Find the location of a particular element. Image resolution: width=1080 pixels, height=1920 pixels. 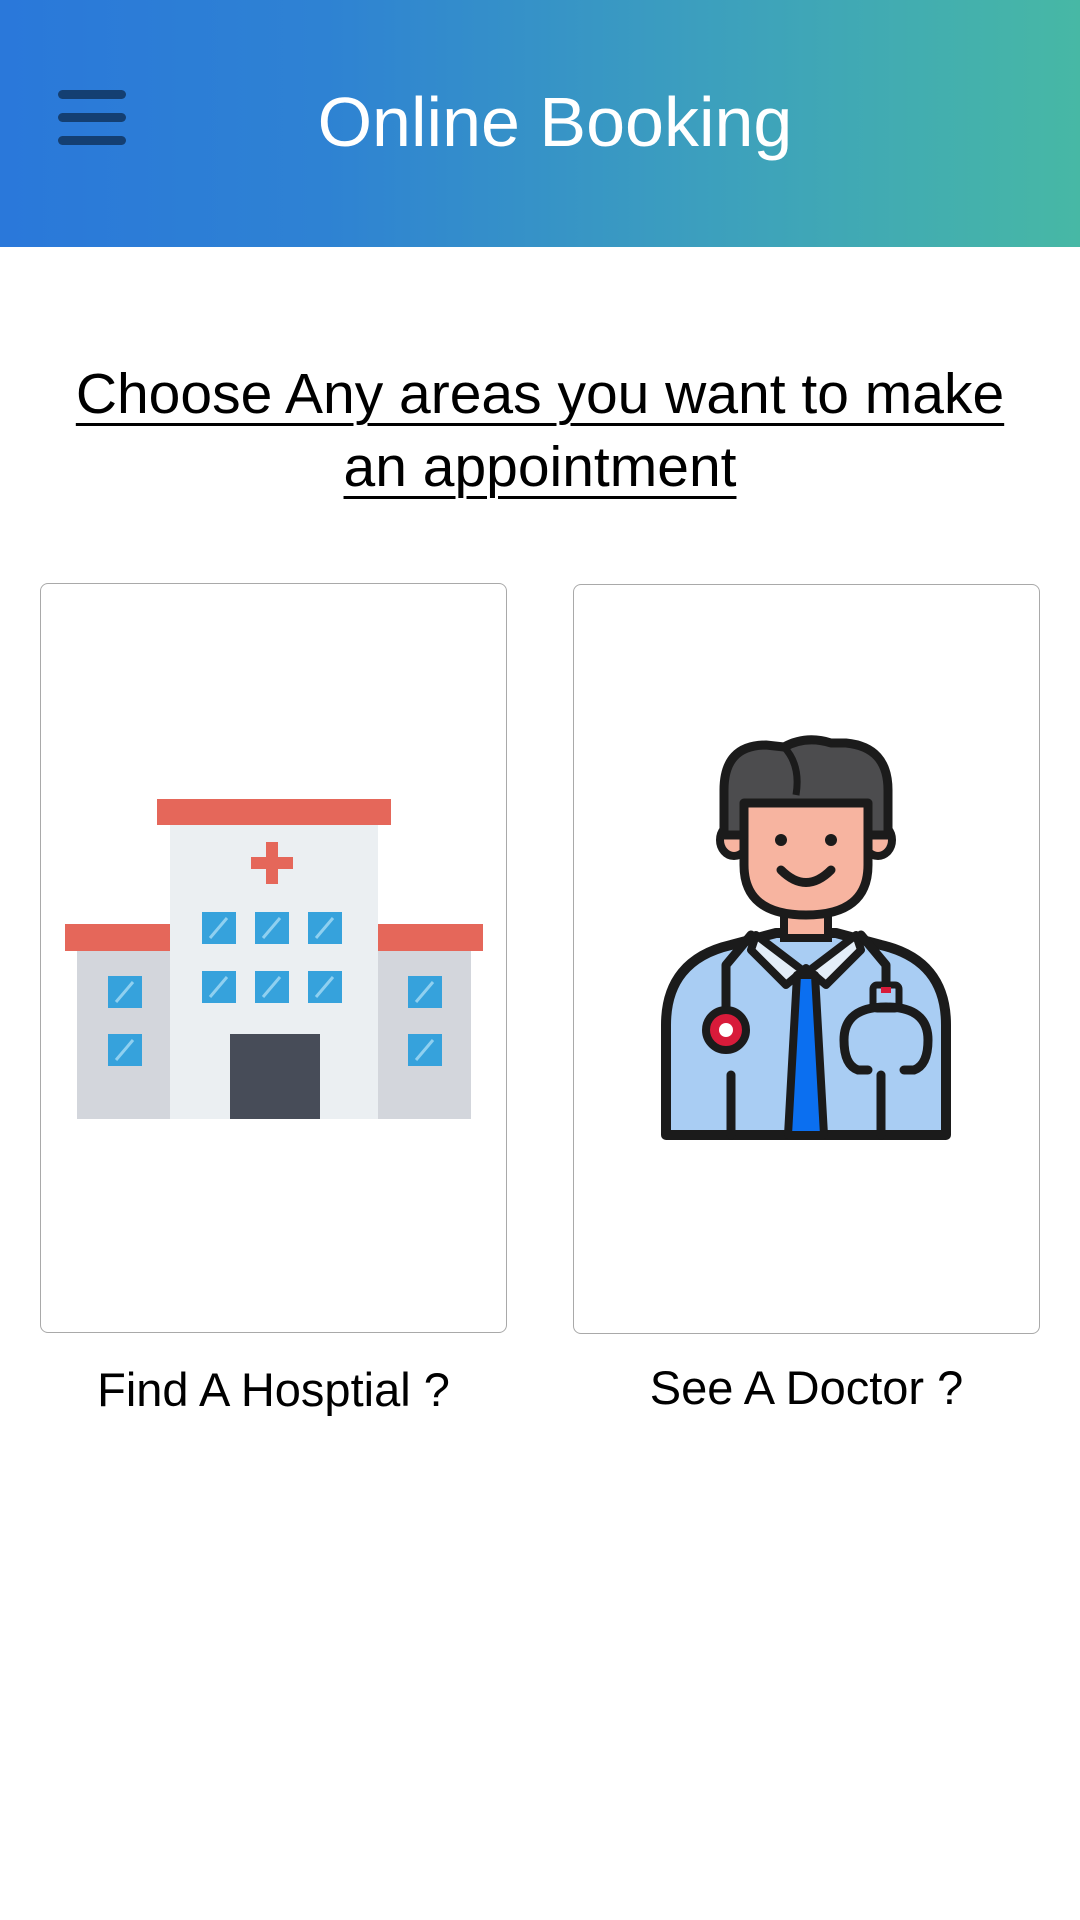

page-title: Online Booking is located at coordinates (555, 122).